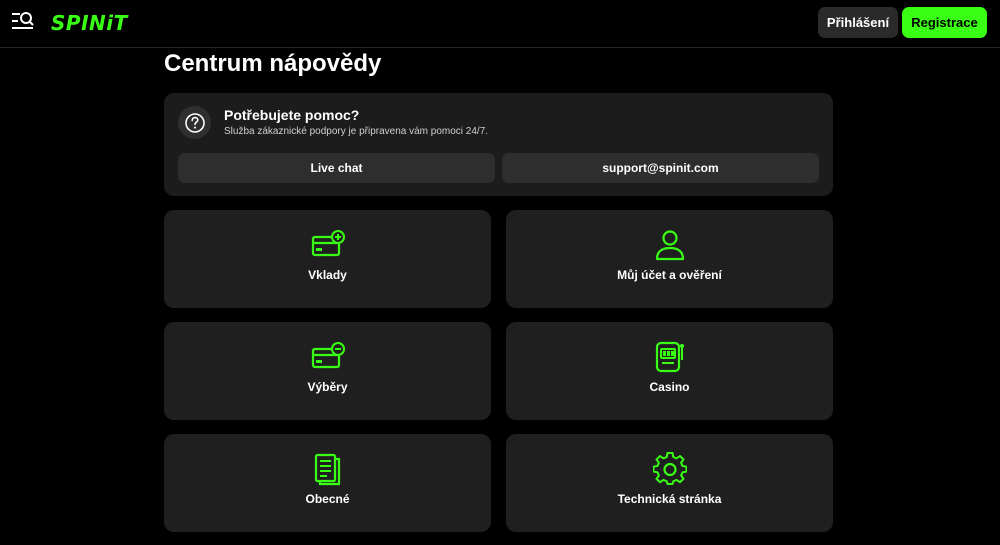  Describe the element at coordinates (292, 115) in the screenshot. I see `help-title: Potřebujete pomoc?` at that location.